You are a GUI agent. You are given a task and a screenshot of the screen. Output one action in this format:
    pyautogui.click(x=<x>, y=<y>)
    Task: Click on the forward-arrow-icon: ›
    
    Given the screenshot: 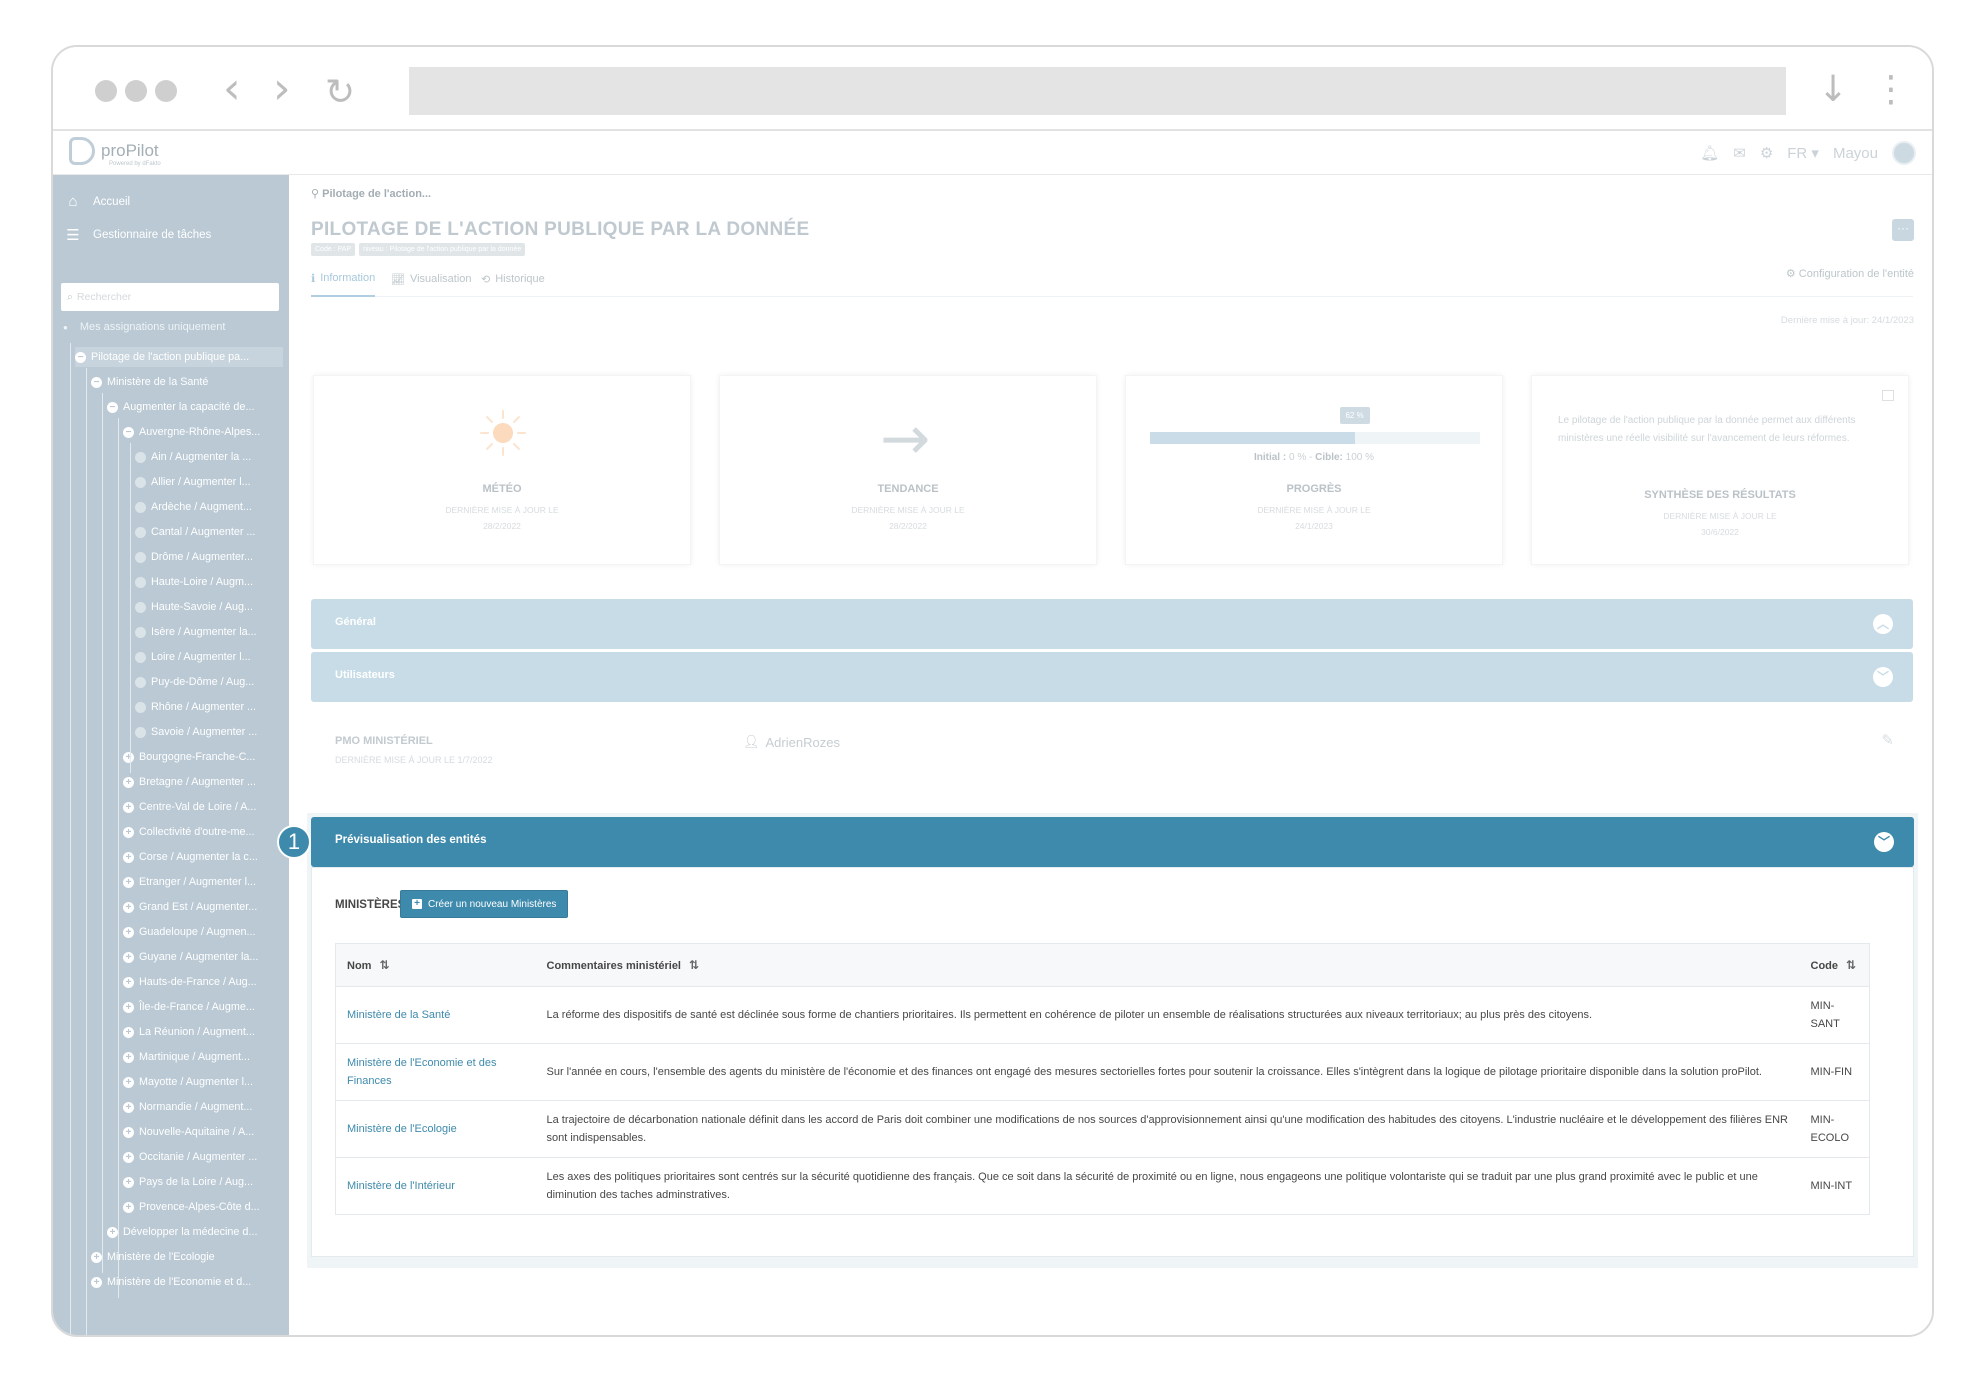 What is the action you would take?
    pyautogui.click(x=282, y=89)
    